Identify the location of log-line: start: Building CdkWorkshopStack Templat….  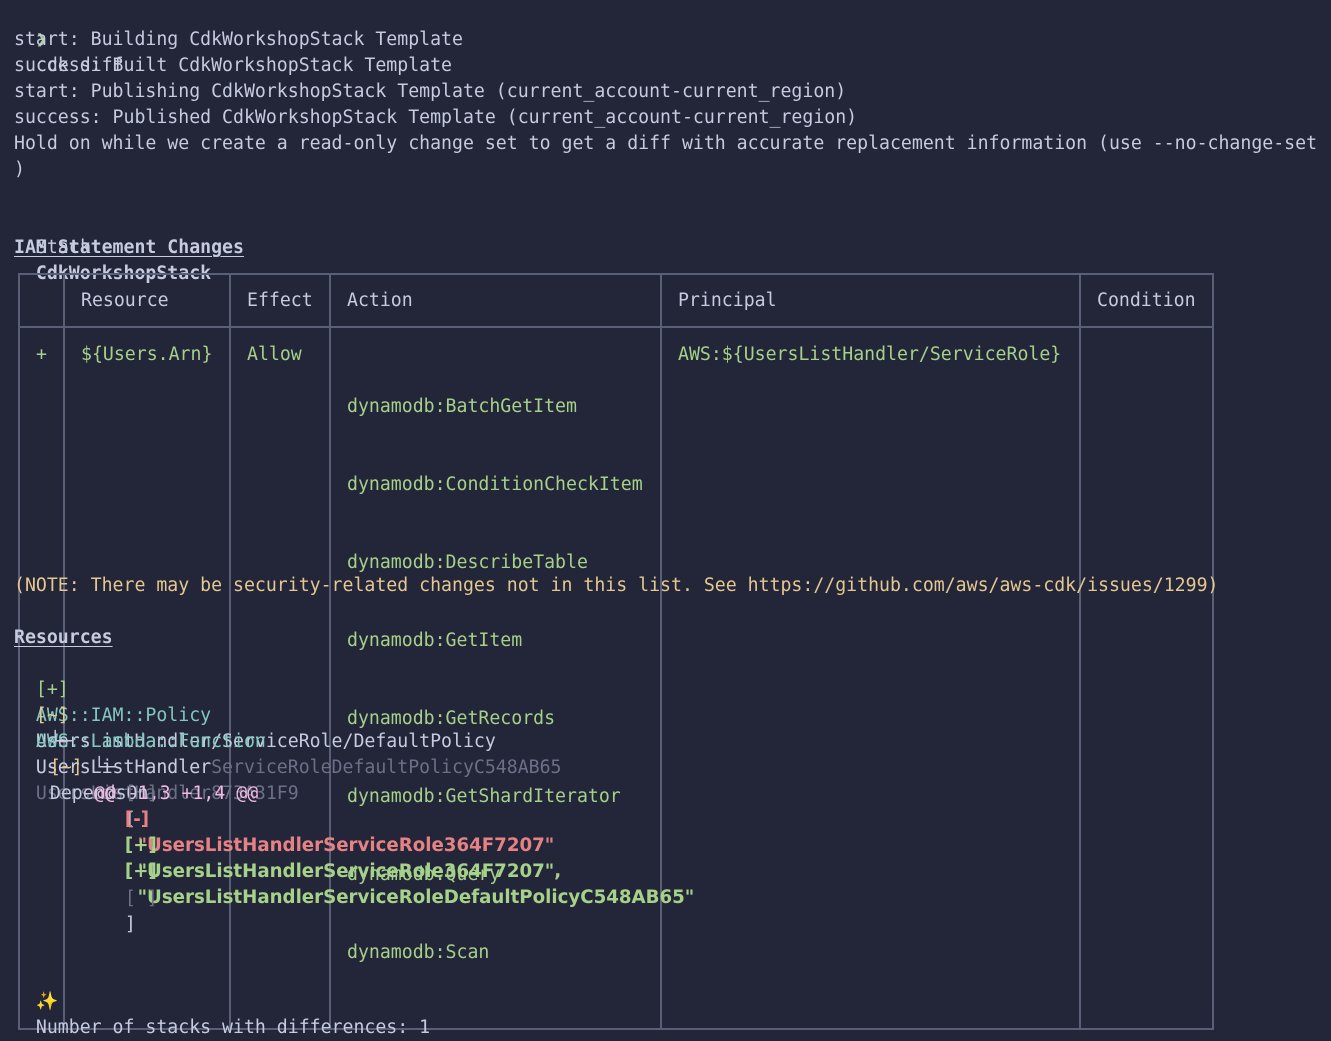
(238, 39).